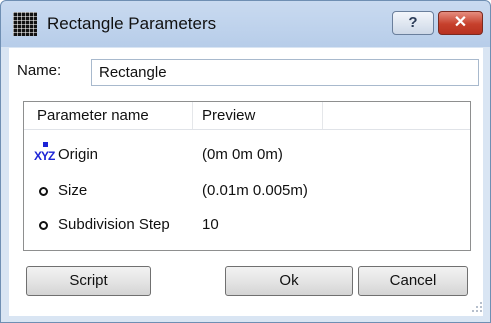  What do you see at coordinates (289, 281) in the screenshot?
I see `ok-button: Ok` at bounding box center [289, 281].